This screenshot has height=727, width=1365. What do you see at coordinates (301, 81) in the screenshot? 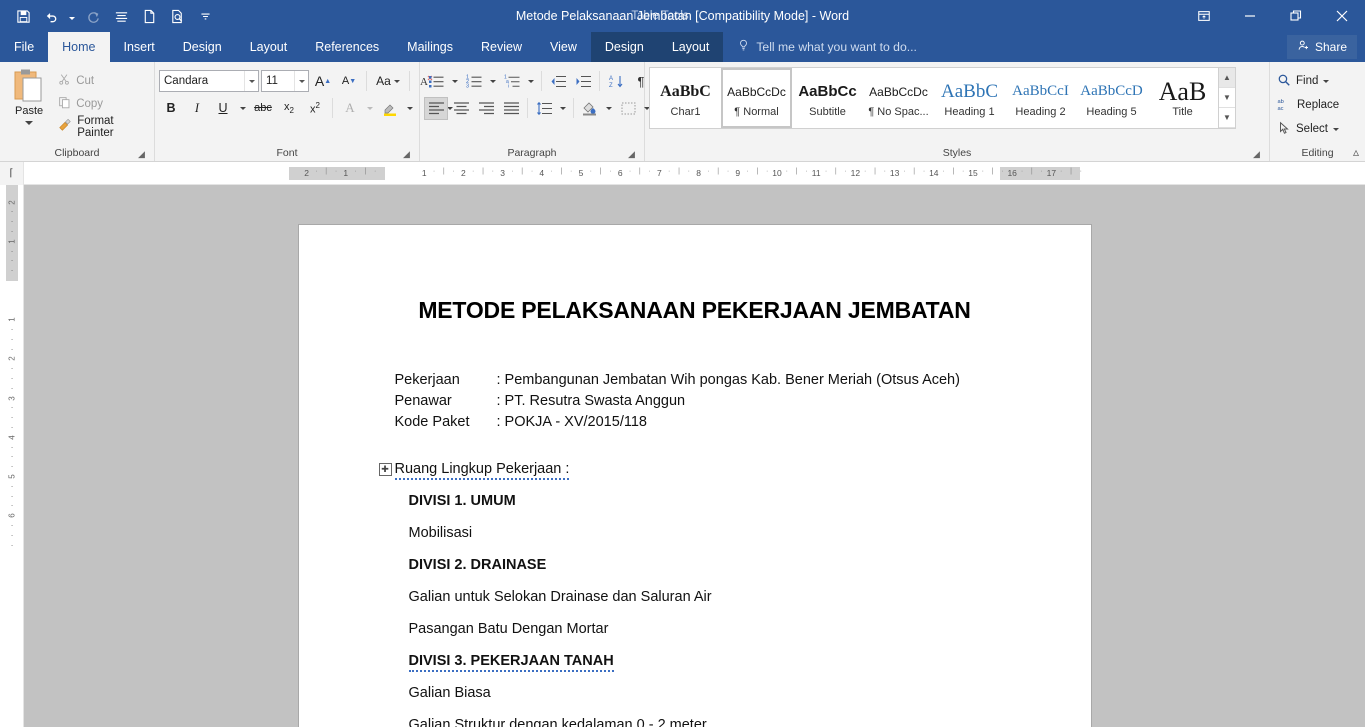
I see `font-size-dropdown-icon` at bounding box center [301, 81].